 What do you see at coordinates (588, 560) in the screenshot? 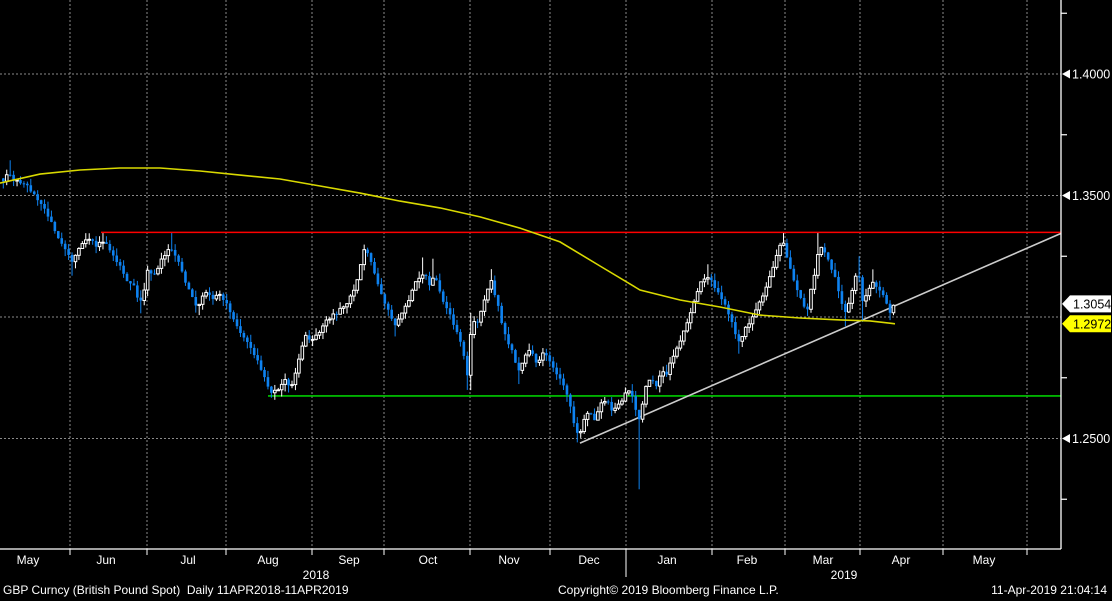
I see `x-axis-month-label: Dec` at bounding box center [588, 560].